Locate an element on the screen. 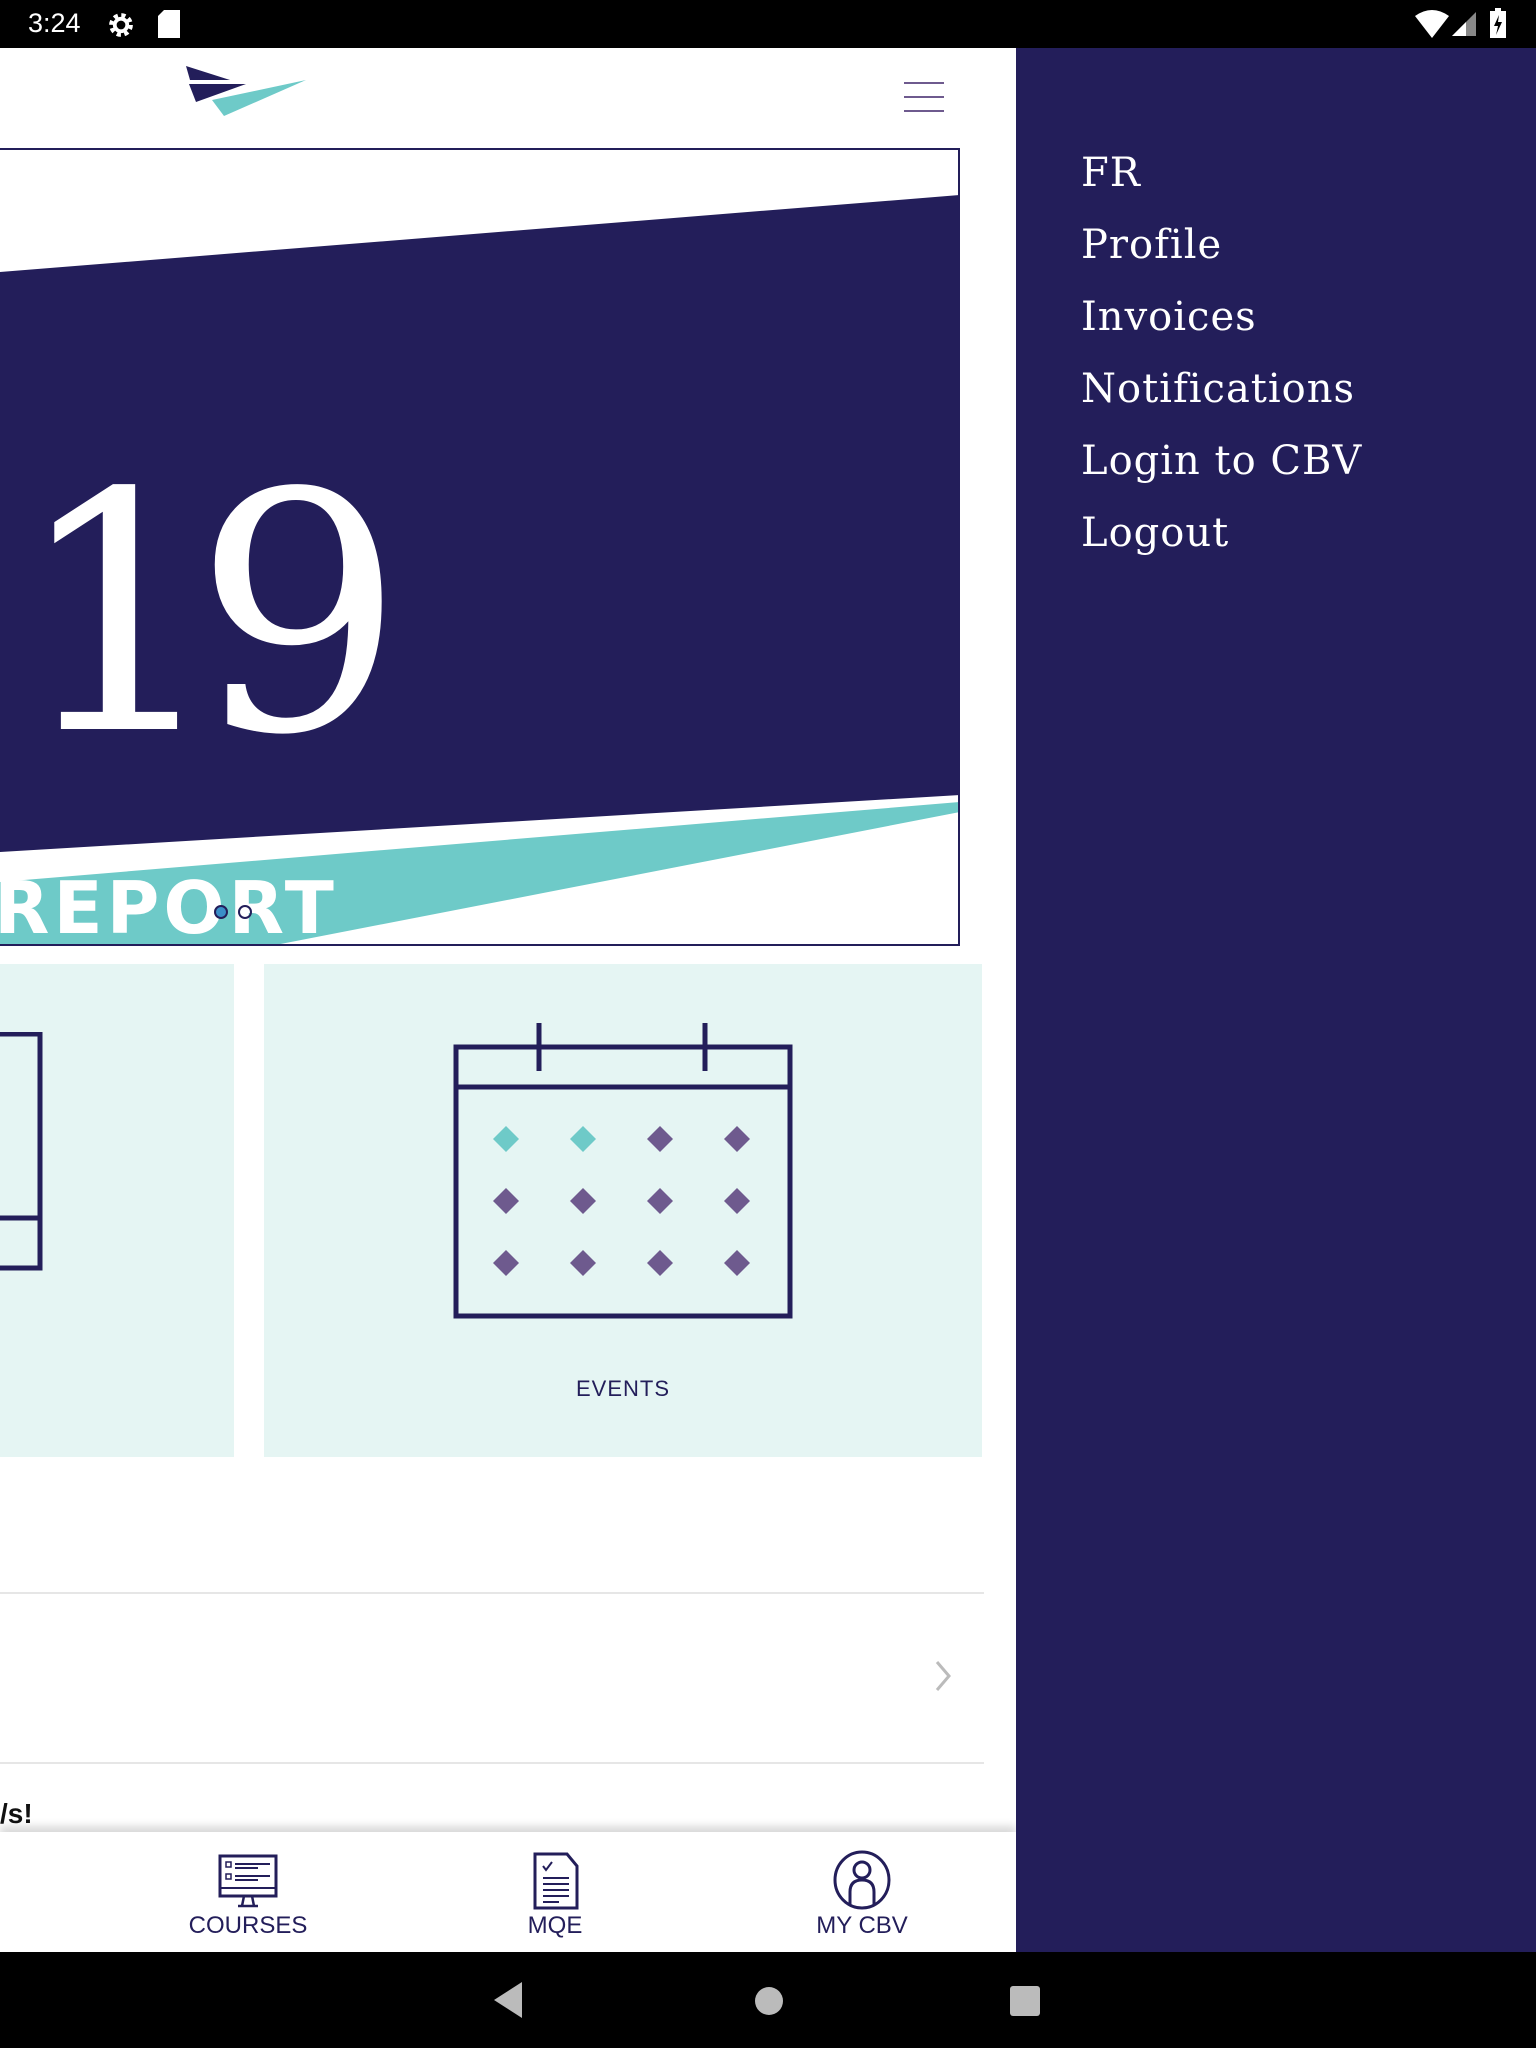 This screenshot has width=1536, height=2048. drawer-item-login: Login to CBV is located at coordinates (1221, 461).